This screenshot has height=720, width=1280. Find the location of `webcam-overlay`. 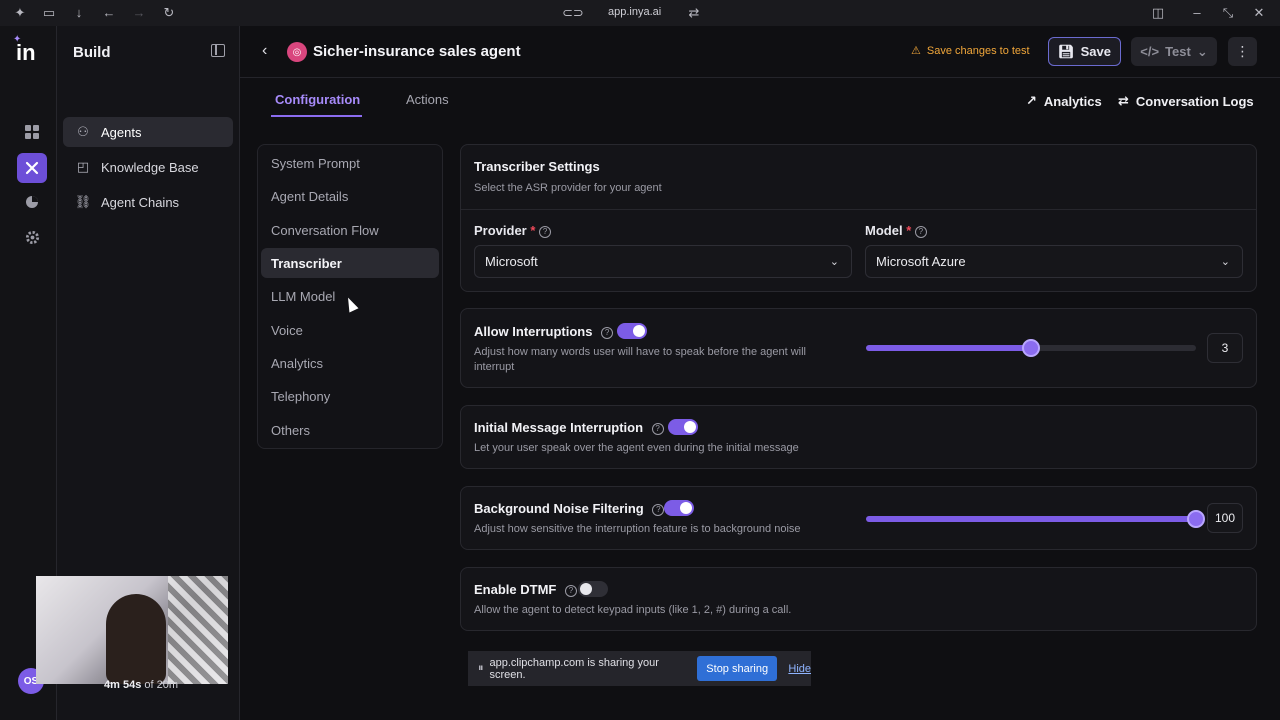

webcam-overlay is located at coordinates (132, 630).